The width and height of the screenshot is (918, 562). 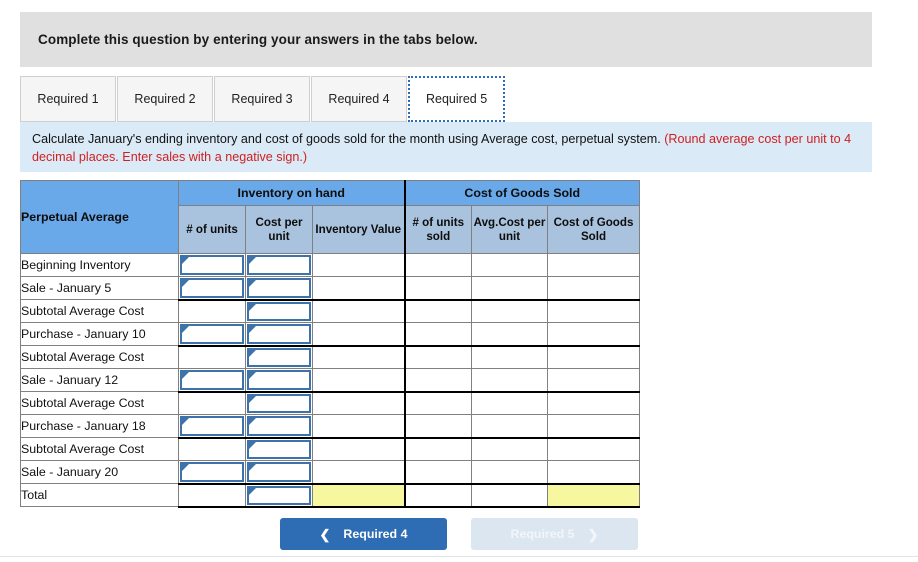 What do you see at coordinates (509, 229) in the screenshot?
I see `column-header-4: Avg.Cost per unit` at bounding box center [509, 229].